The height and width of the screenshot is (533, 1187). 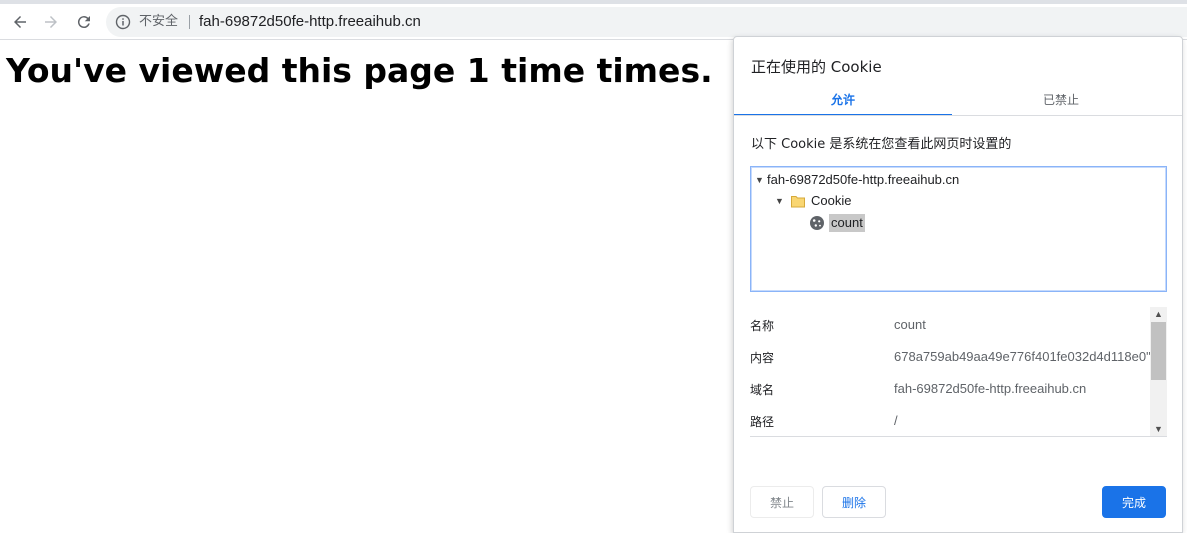 I want to click on dialog-title: 正在使用的 Cookie, so click(x=816, y=67).